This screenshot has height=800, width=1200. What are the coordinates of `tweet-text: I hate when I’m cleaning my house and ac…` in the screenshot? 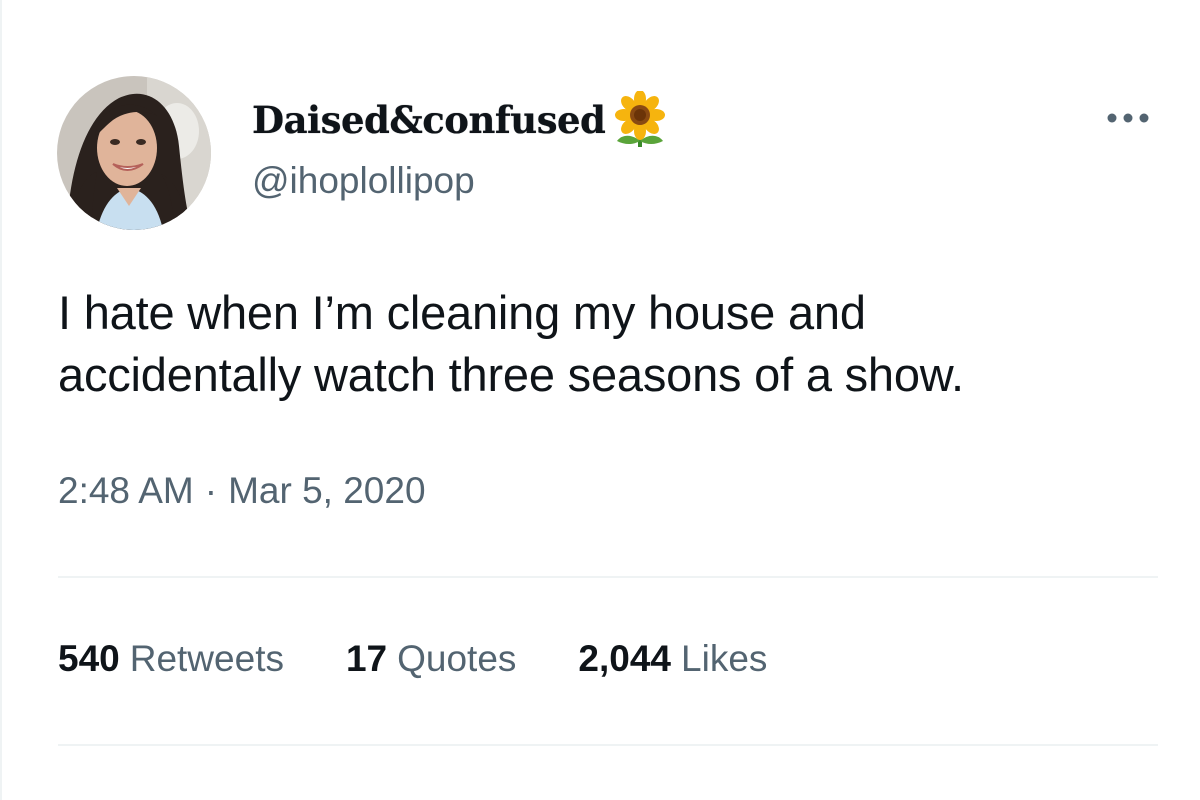 It's located at (613, 344).